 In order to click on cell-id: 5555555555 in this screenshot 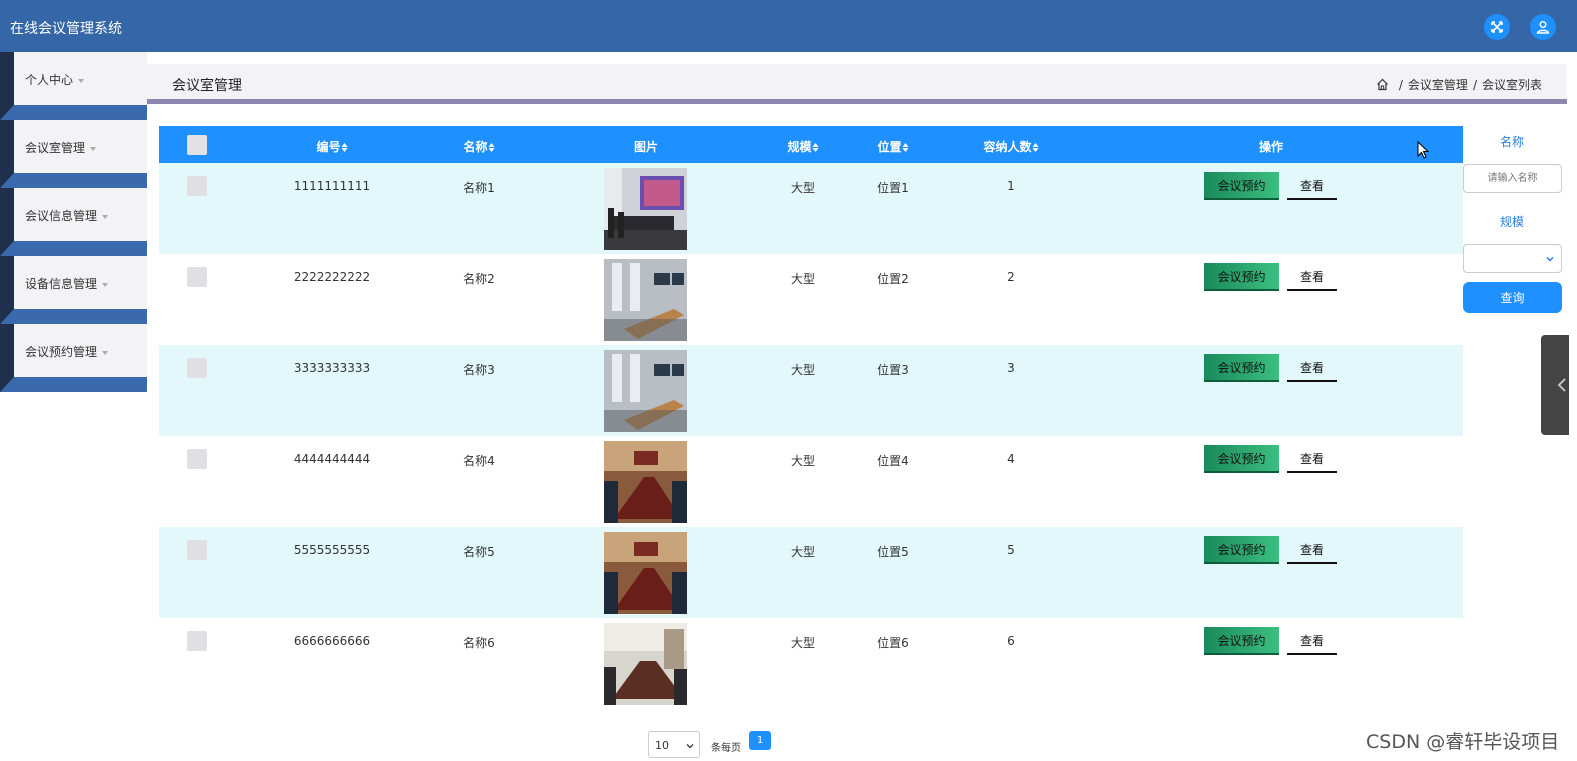, I will do `click(332, 550)`.